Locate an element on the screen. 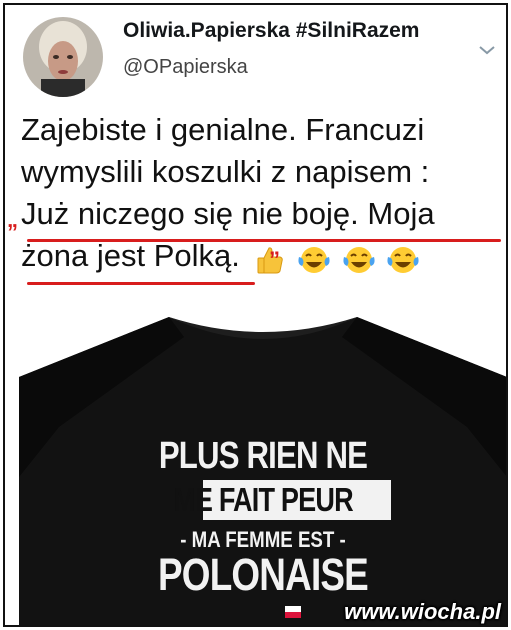  tweet-line-highlighted: Już niczego się nie boję. Moja is located at coordinates (228, 213).